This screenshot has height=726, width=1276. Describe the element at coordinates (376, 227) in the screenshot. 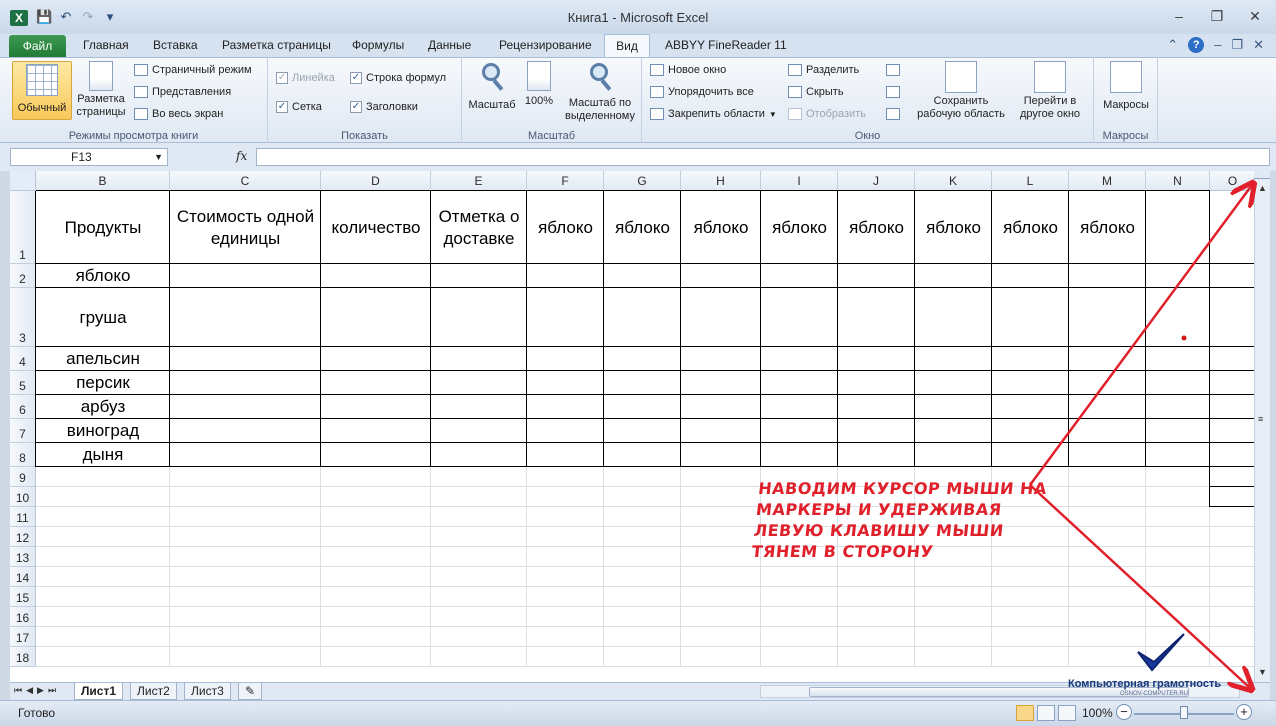

I see `header-cell: количество` at that location.